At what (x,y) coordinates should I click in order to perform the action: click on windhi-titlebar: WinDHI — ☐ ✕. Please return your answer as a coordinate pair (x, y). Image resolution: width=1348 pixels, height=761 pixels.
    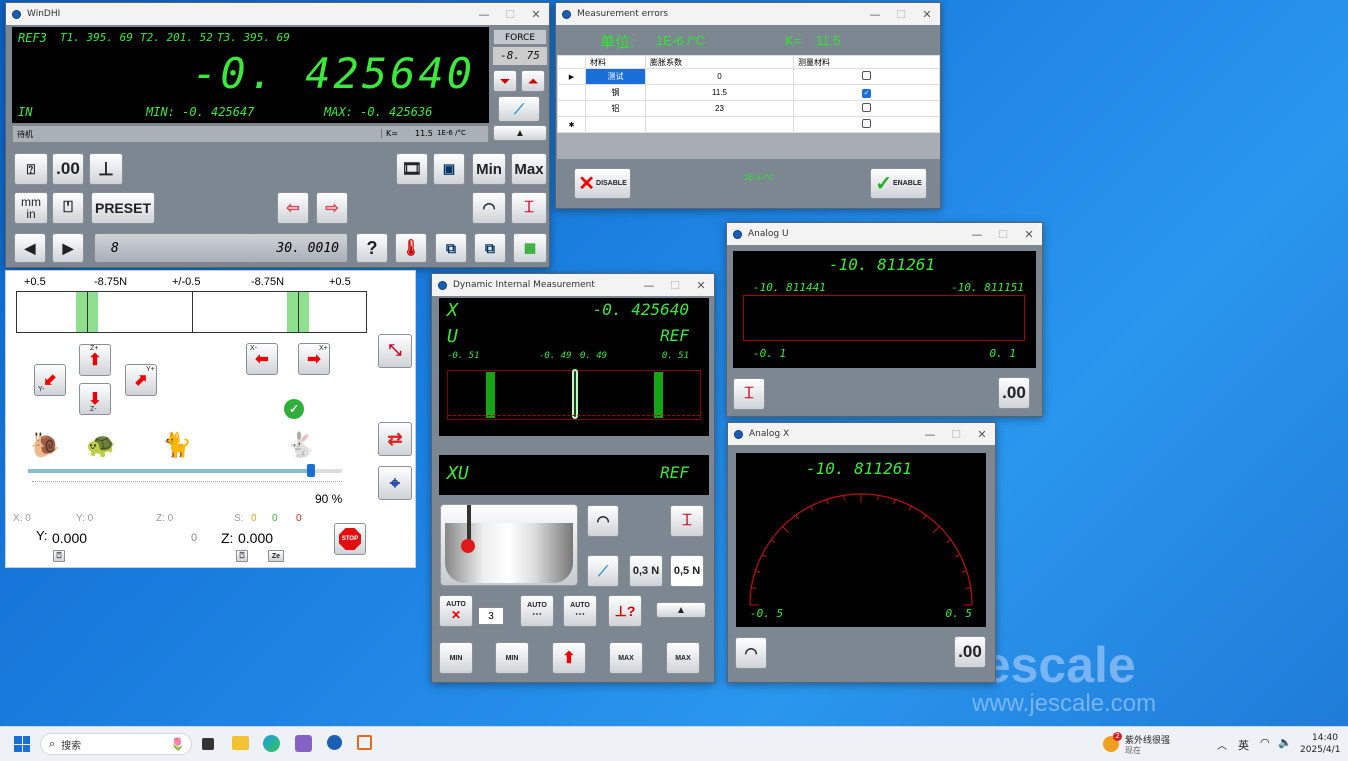
    Looking at the image, I should click on (277, 14).